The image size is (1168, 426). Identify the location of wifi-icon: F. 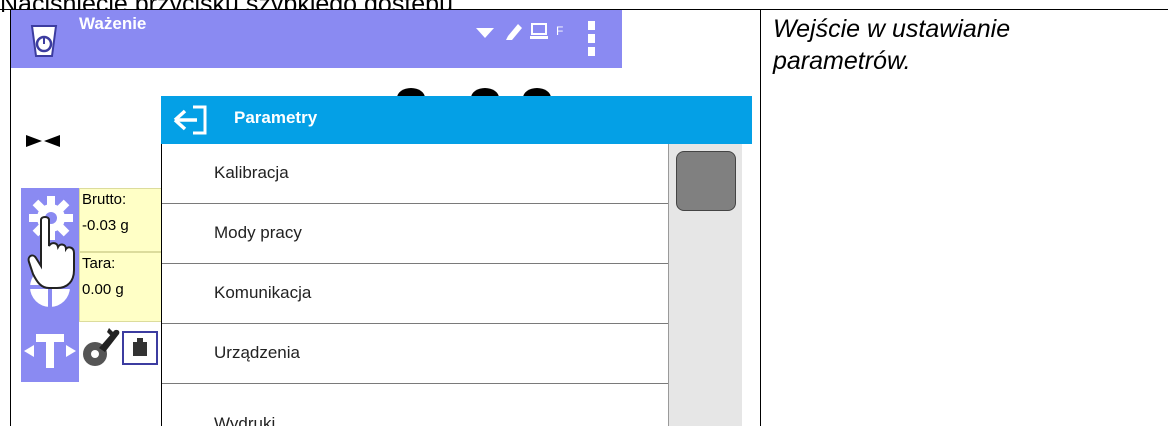
(519, 31).